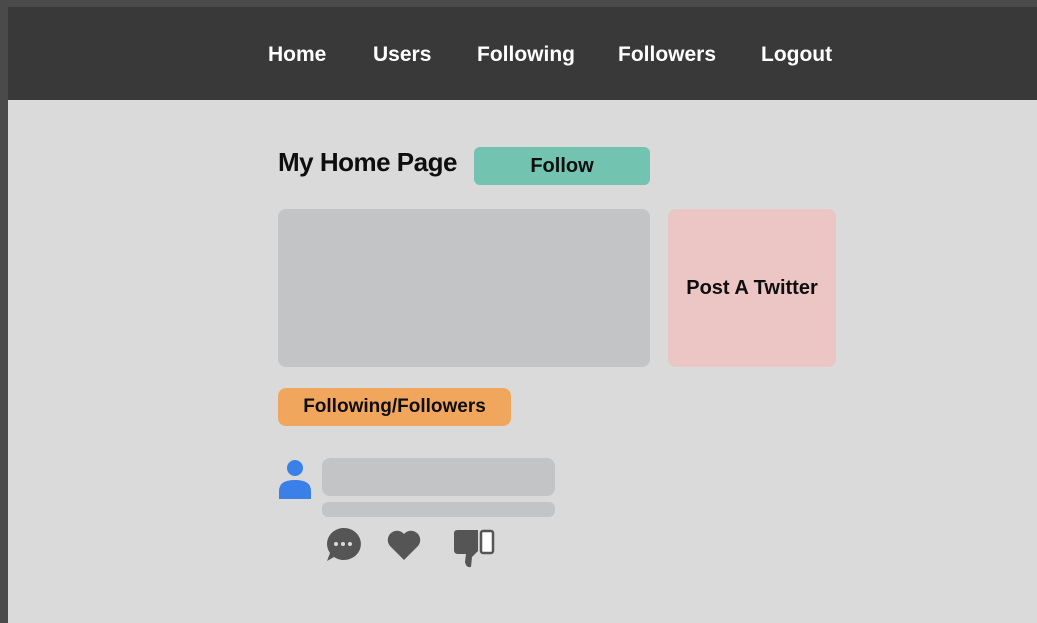  I want to click on user-icon, so click(295, 479).